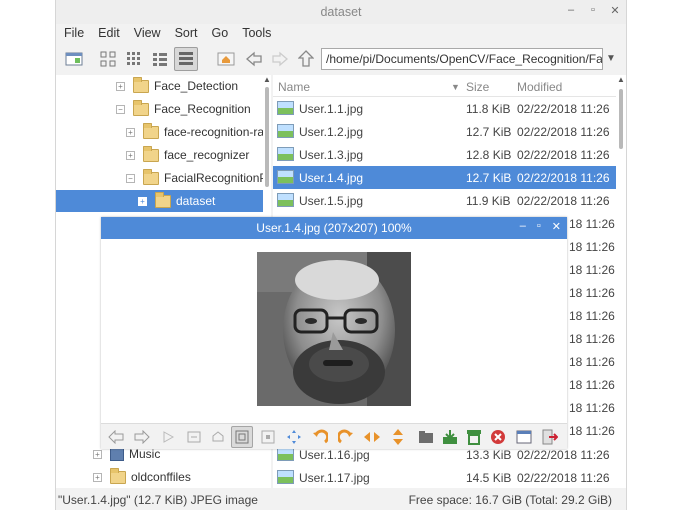  I want to click on tree-item-label: Face_Detection, so click(196, 86).